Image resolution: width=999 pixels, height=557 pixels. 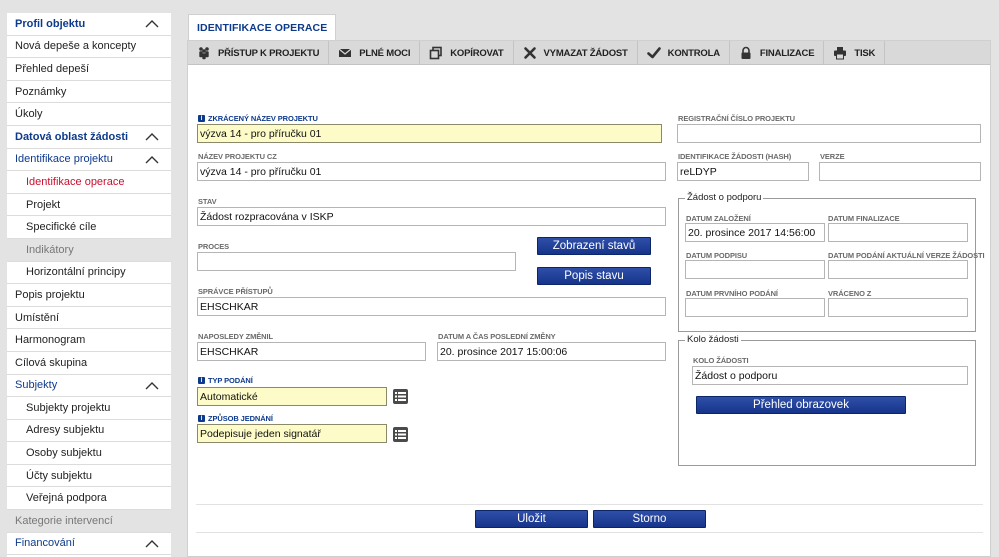 I want to click on sidebar-item-kategorie-intervenci: Kategorie intervencí, so click(x=89, y=521).